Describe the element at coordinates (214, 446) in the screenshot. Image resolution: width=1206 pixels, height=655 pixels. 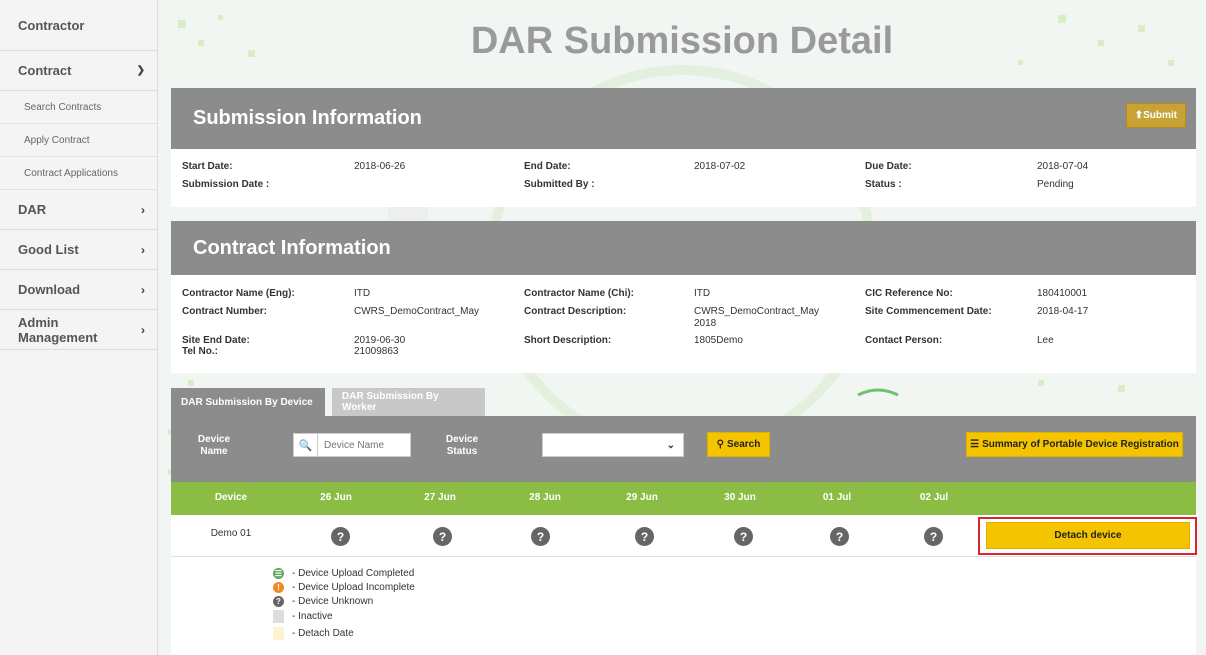
I see `device-name-label: Device Name` at that location.